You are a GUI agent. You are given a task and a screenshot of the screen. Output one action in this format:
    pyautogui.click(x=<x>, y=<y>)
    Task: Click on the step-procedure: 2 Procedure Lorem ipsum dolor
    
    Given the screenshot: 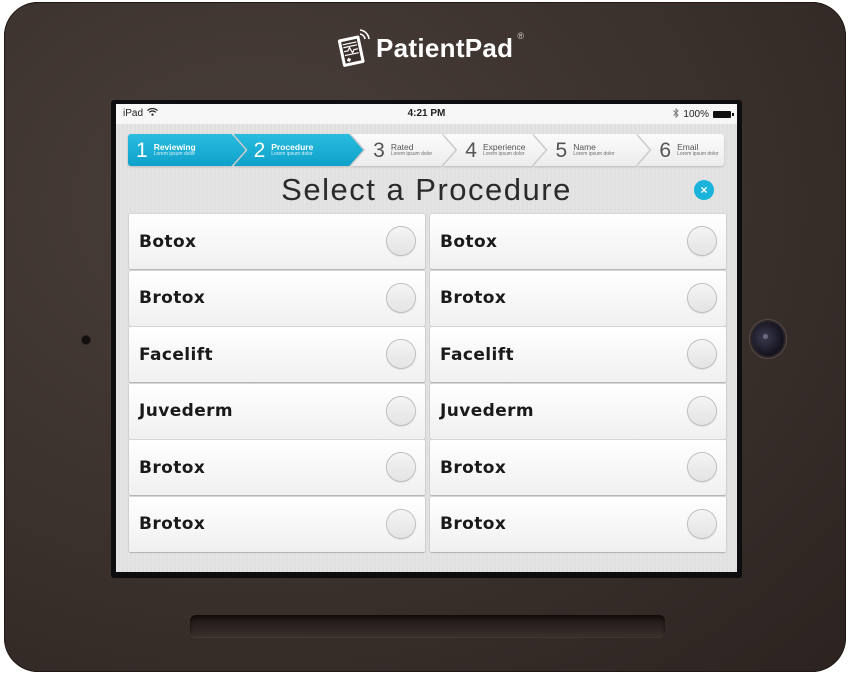 What is the action you would take?
    pyautogui.click(x=299, y=150)
    